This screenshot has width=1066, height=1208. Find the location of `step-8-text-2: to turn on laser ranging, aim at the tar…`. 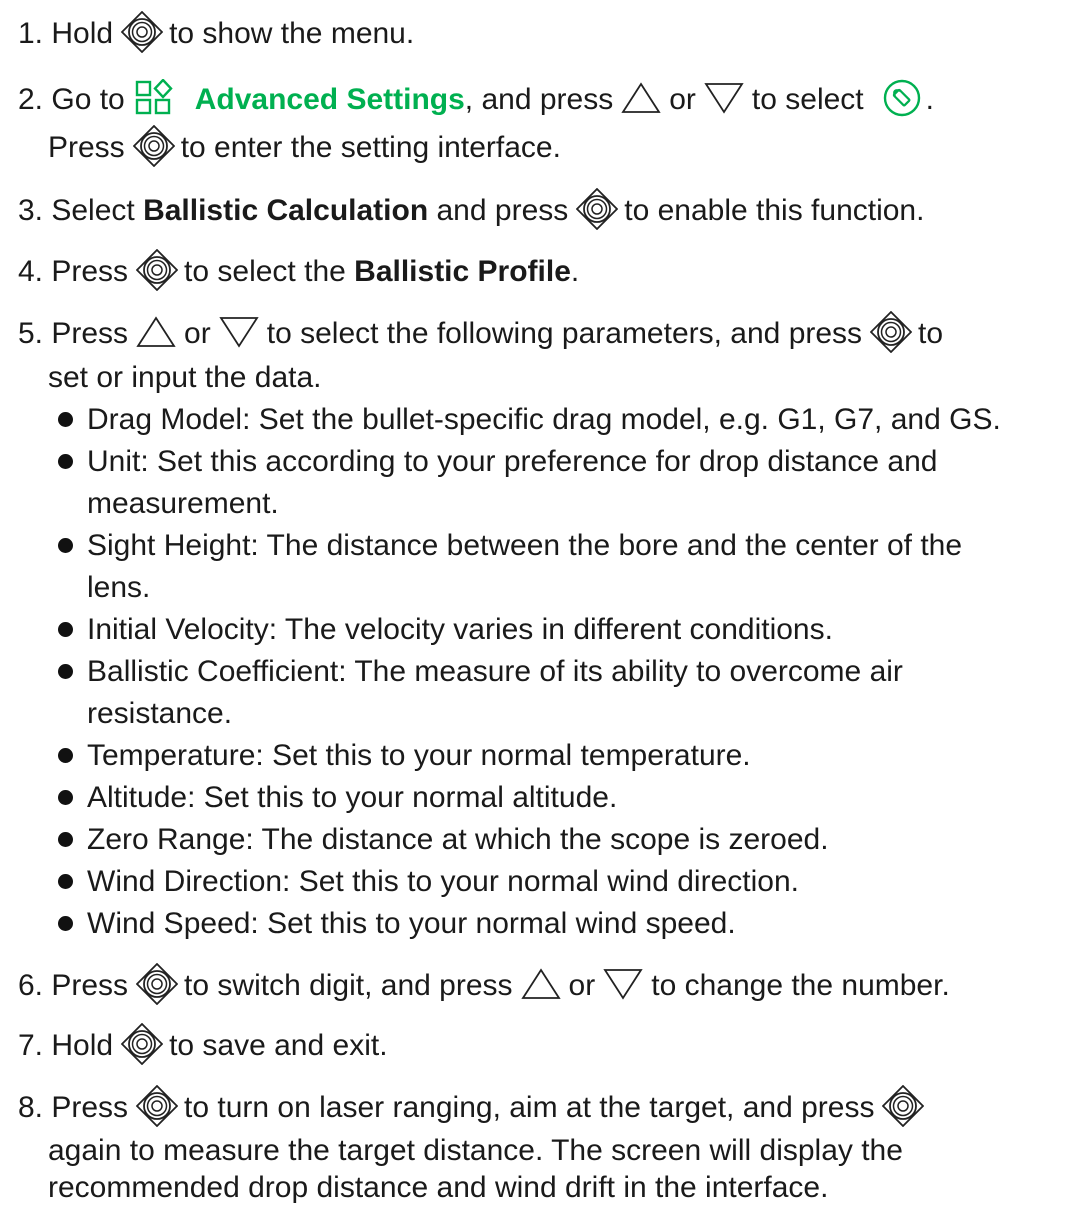

step-8-text-2: to turn on laser ranging, aim at the tar… is located at coordinates (529, 1107).